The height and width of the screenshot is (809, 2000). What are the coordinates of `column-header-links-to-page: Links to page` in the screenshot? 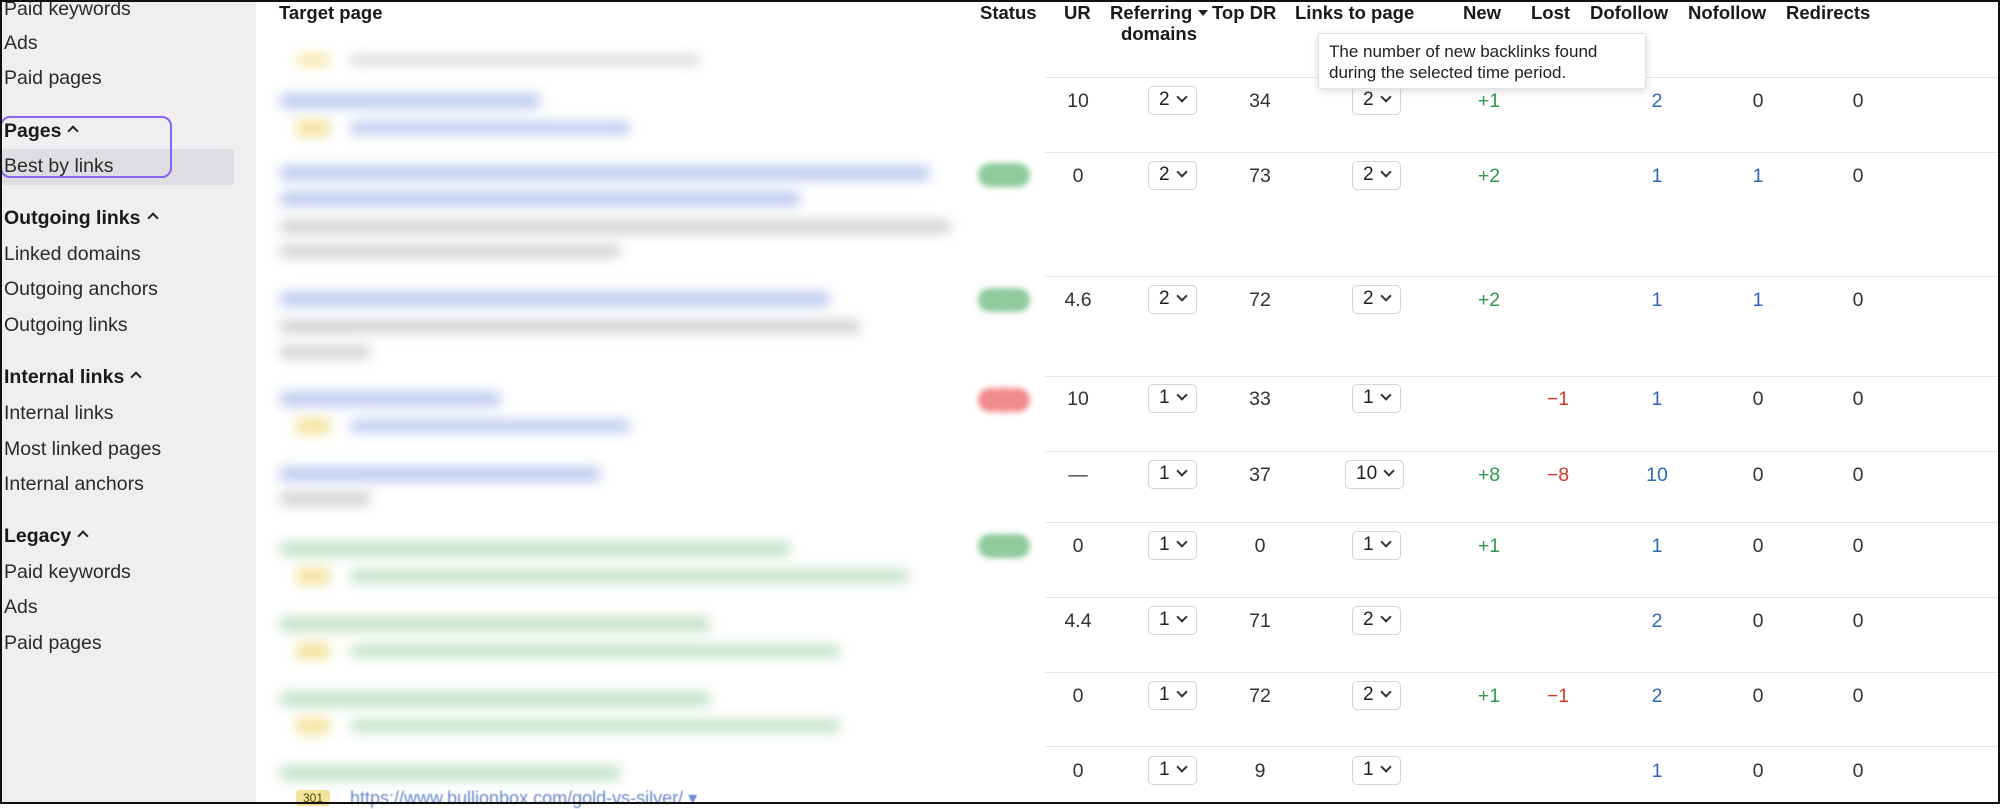 It's located at (1354, 12).